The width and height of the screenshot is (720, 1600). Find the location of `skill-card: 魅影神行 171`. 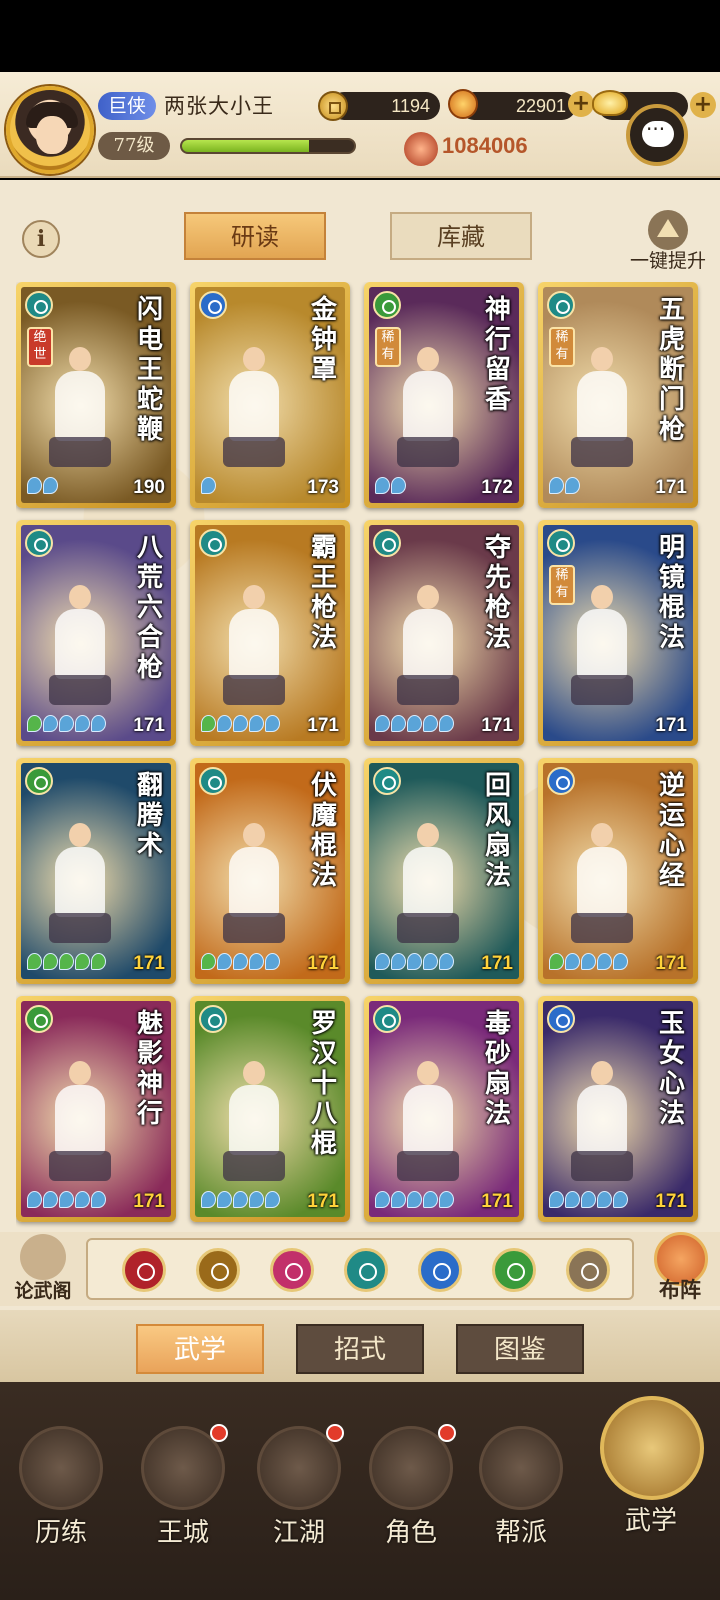

skill-card: 魅影神行 171 is located at coordinates (96, 1109).